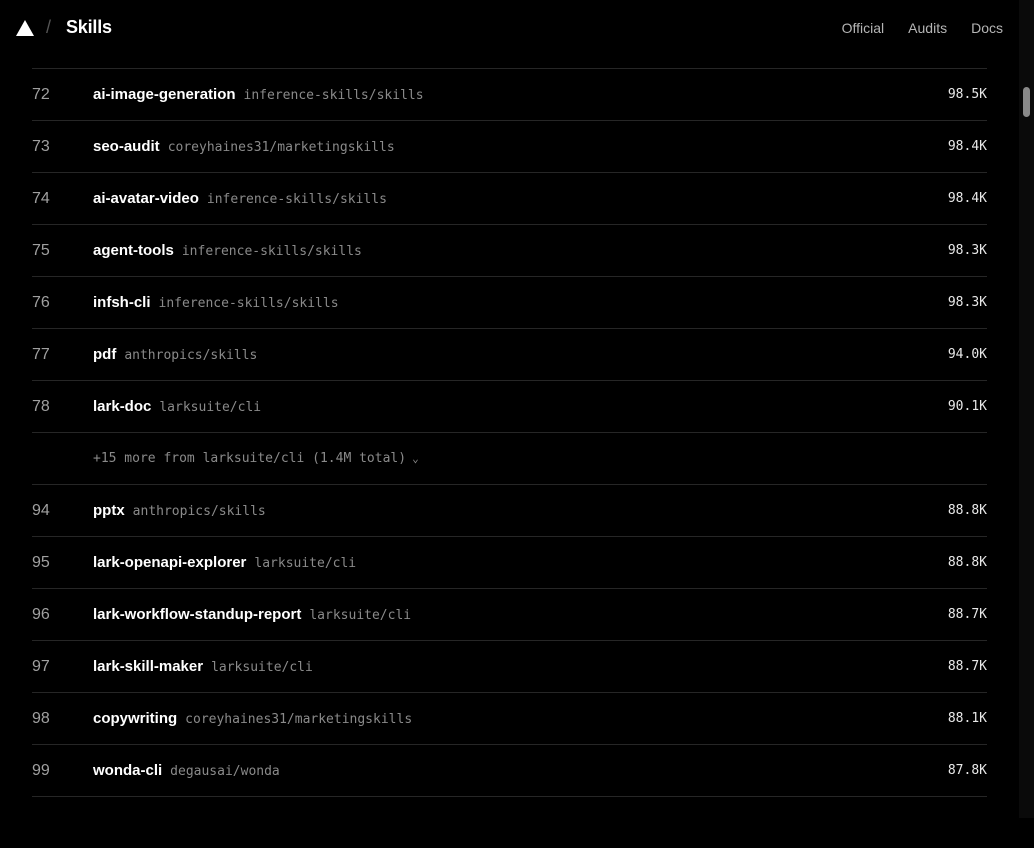  I want to click on rank-number: 73, so click(41, 146).